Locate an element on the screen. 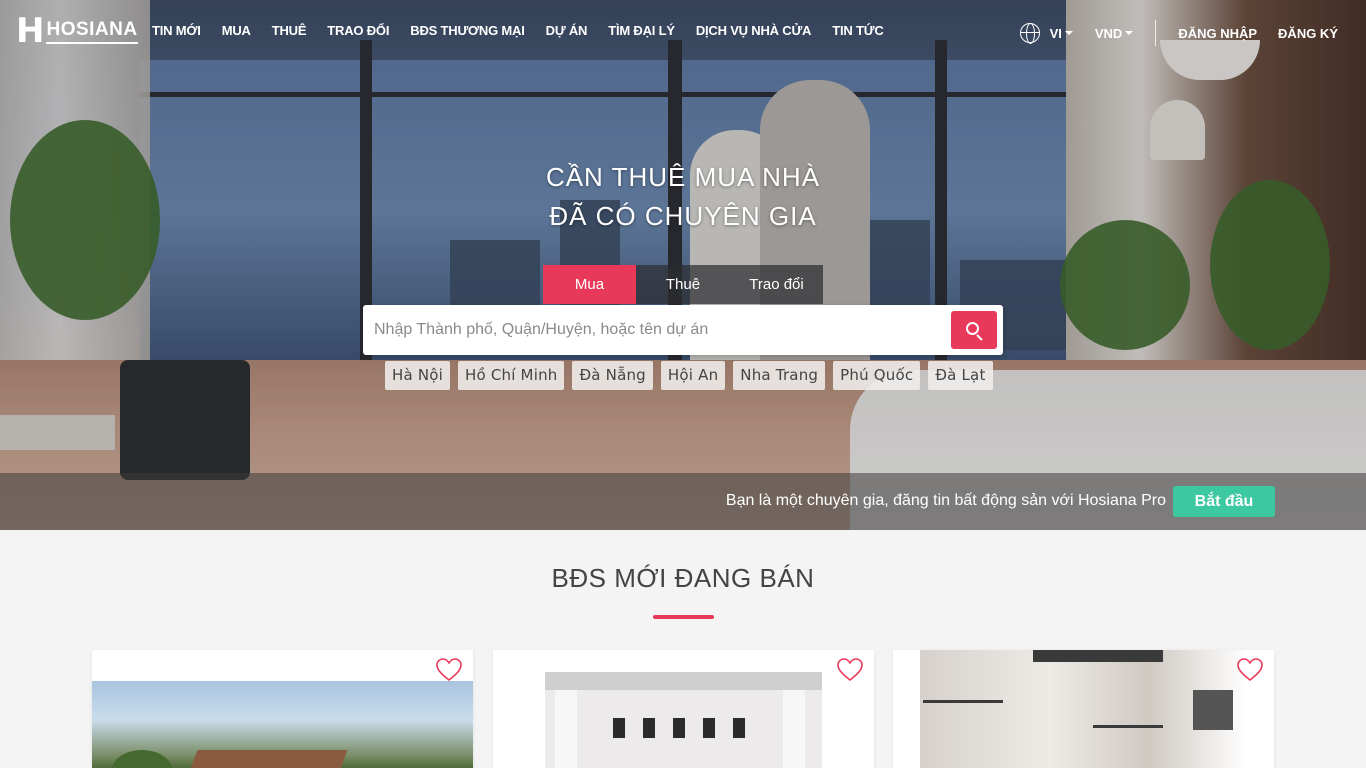 This screenshot has height=768, width=1366. menu-item-tin-tuc: TIN TỨC is located at coordinates (857, 30).